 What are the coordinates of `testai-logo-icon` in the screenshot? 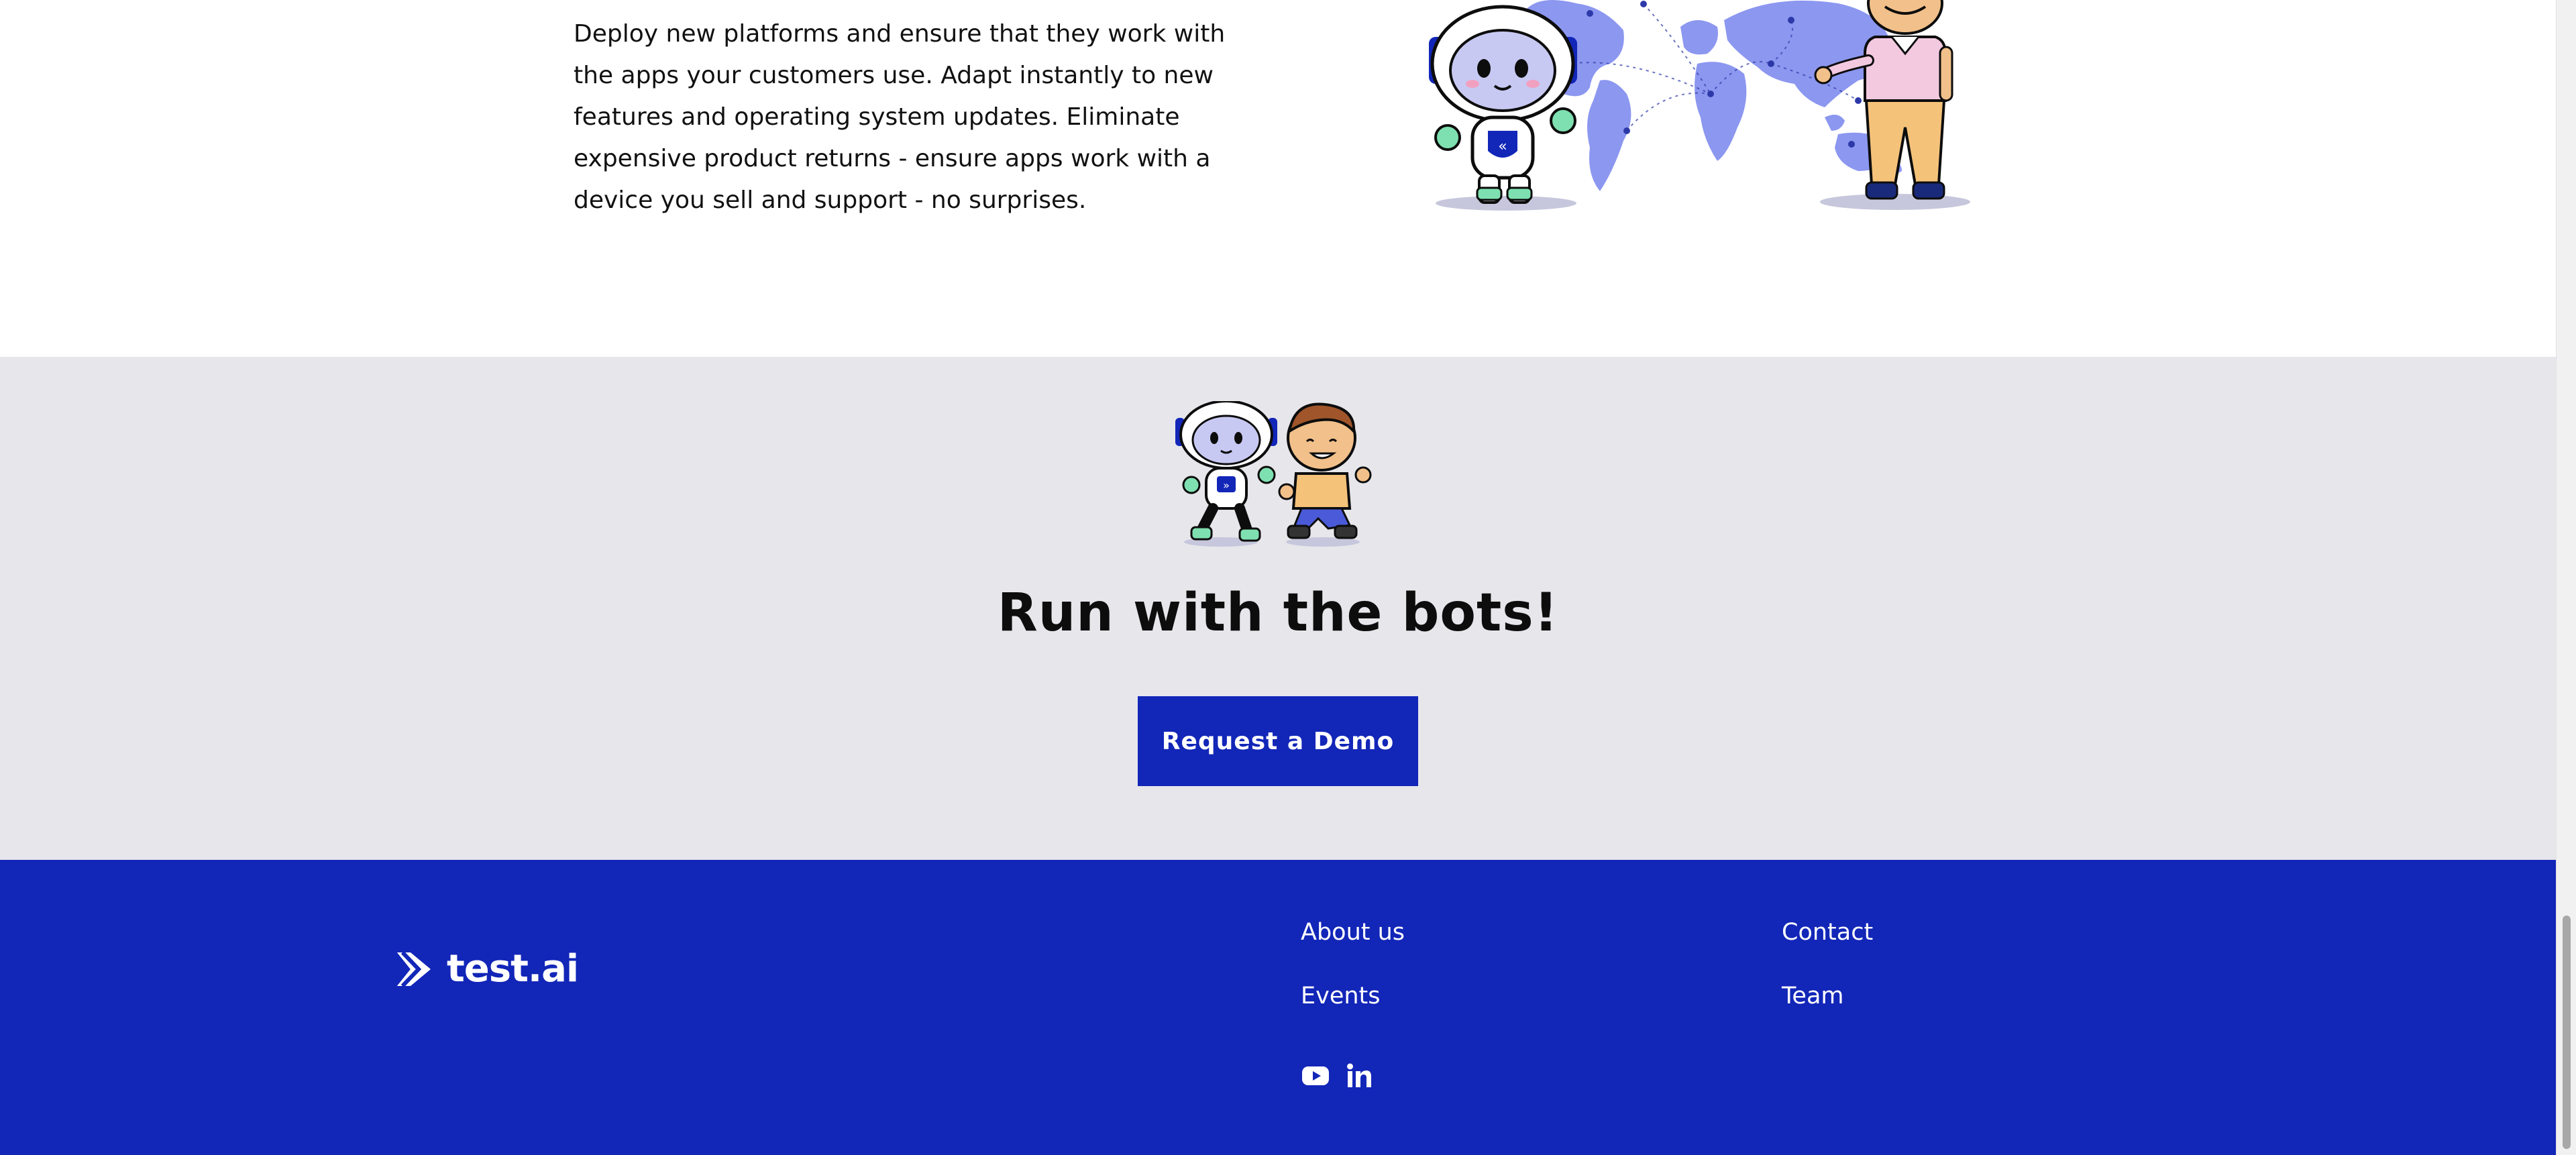 It's located at (411, 969).